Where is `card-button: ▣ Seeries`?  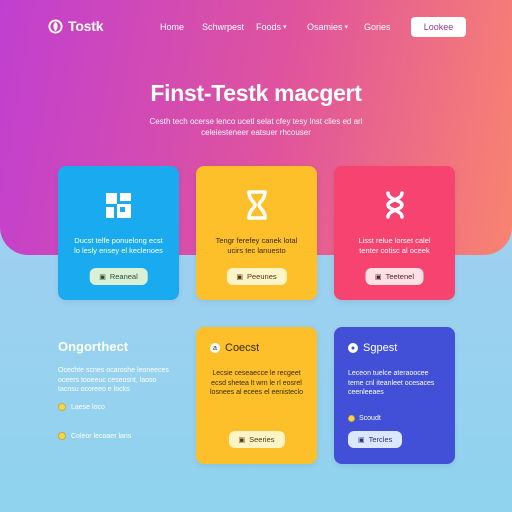 card-button: ▣ Seeries is located at coordinates (256, 439).